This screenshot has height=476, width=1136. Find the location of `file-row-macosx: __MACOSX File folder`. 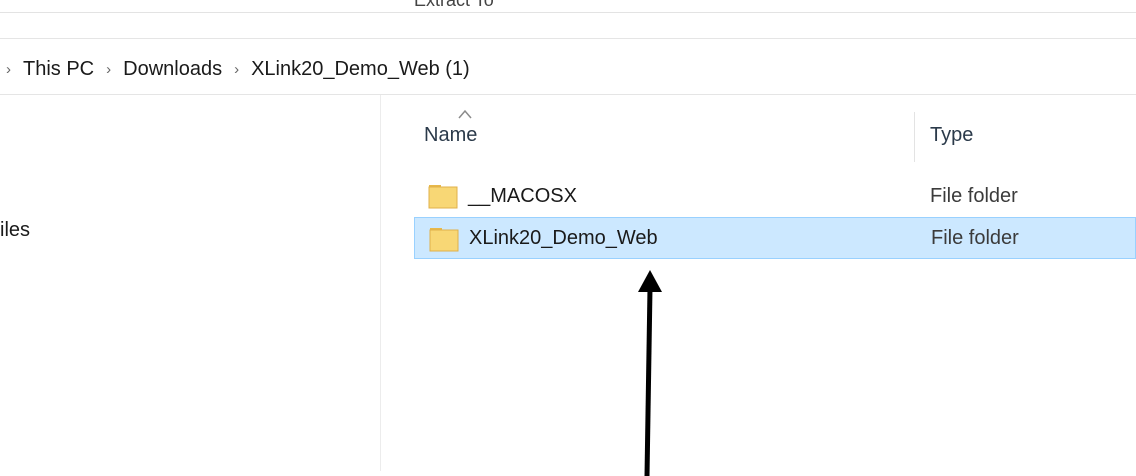

file-row-macosx: __MACOSX File folder is located at coordinates (775, 196).